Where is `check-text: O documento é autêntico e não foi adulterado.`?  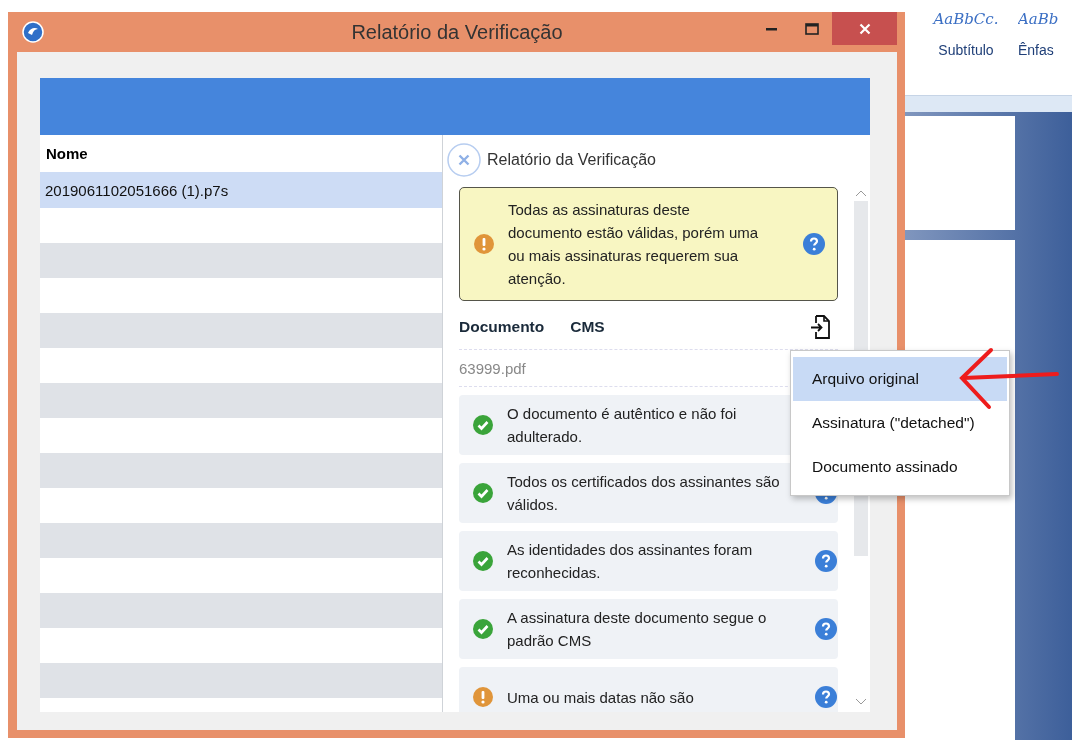
check-text: O documento é autêntico e não foi adulterado. is located at coordinates (622, 425).